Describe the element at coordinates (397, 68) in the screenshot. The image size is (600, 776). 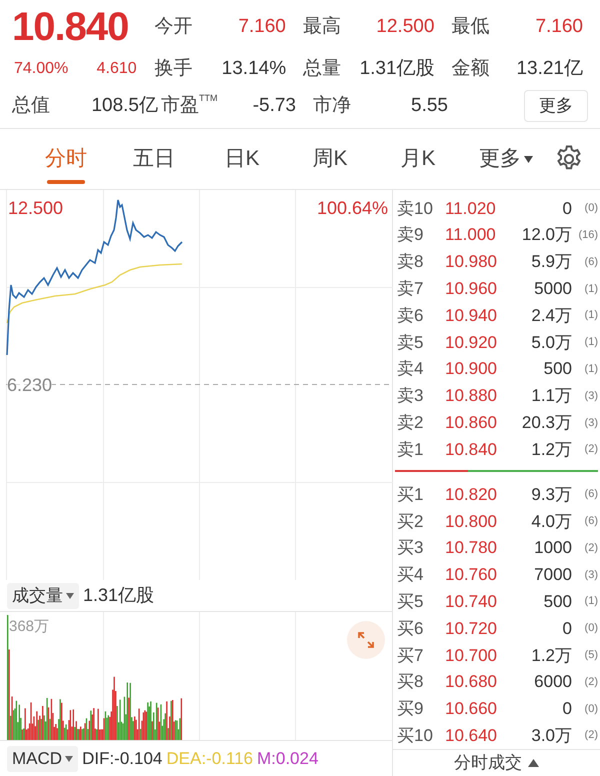
I see `stat-value: 1.31亿股` at that location.